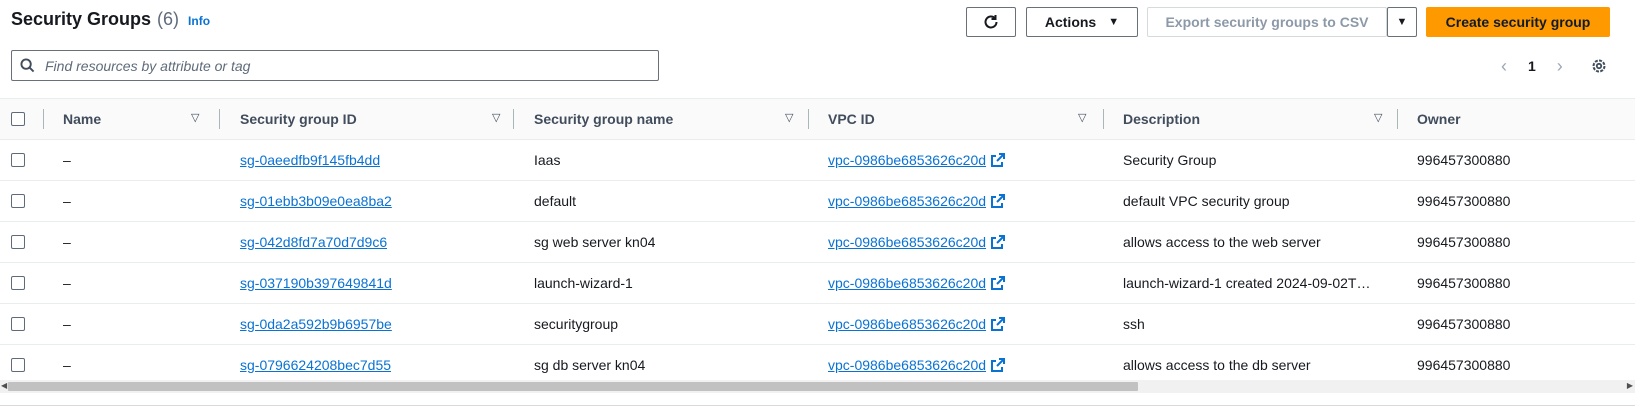 Image resolution: width=1635 pixels, height=419 pixels. I want to click on cell-sg-name: sg db server kn04, so click(590, 365).